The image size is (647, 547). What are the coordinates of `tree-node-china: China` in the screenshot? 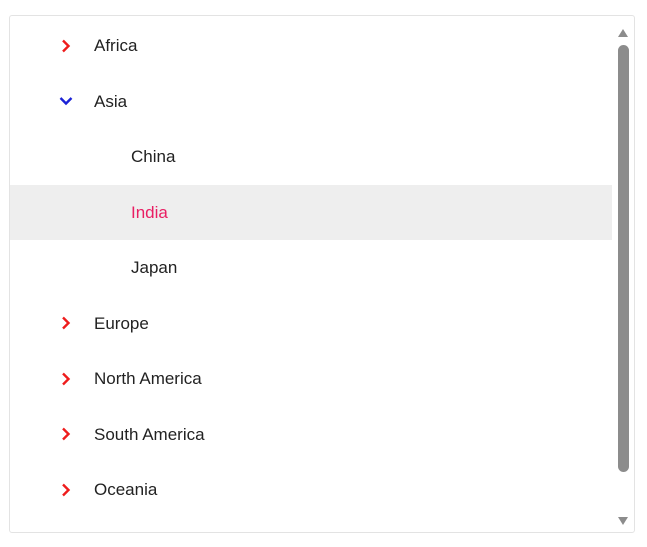 It's located at (311, 157).